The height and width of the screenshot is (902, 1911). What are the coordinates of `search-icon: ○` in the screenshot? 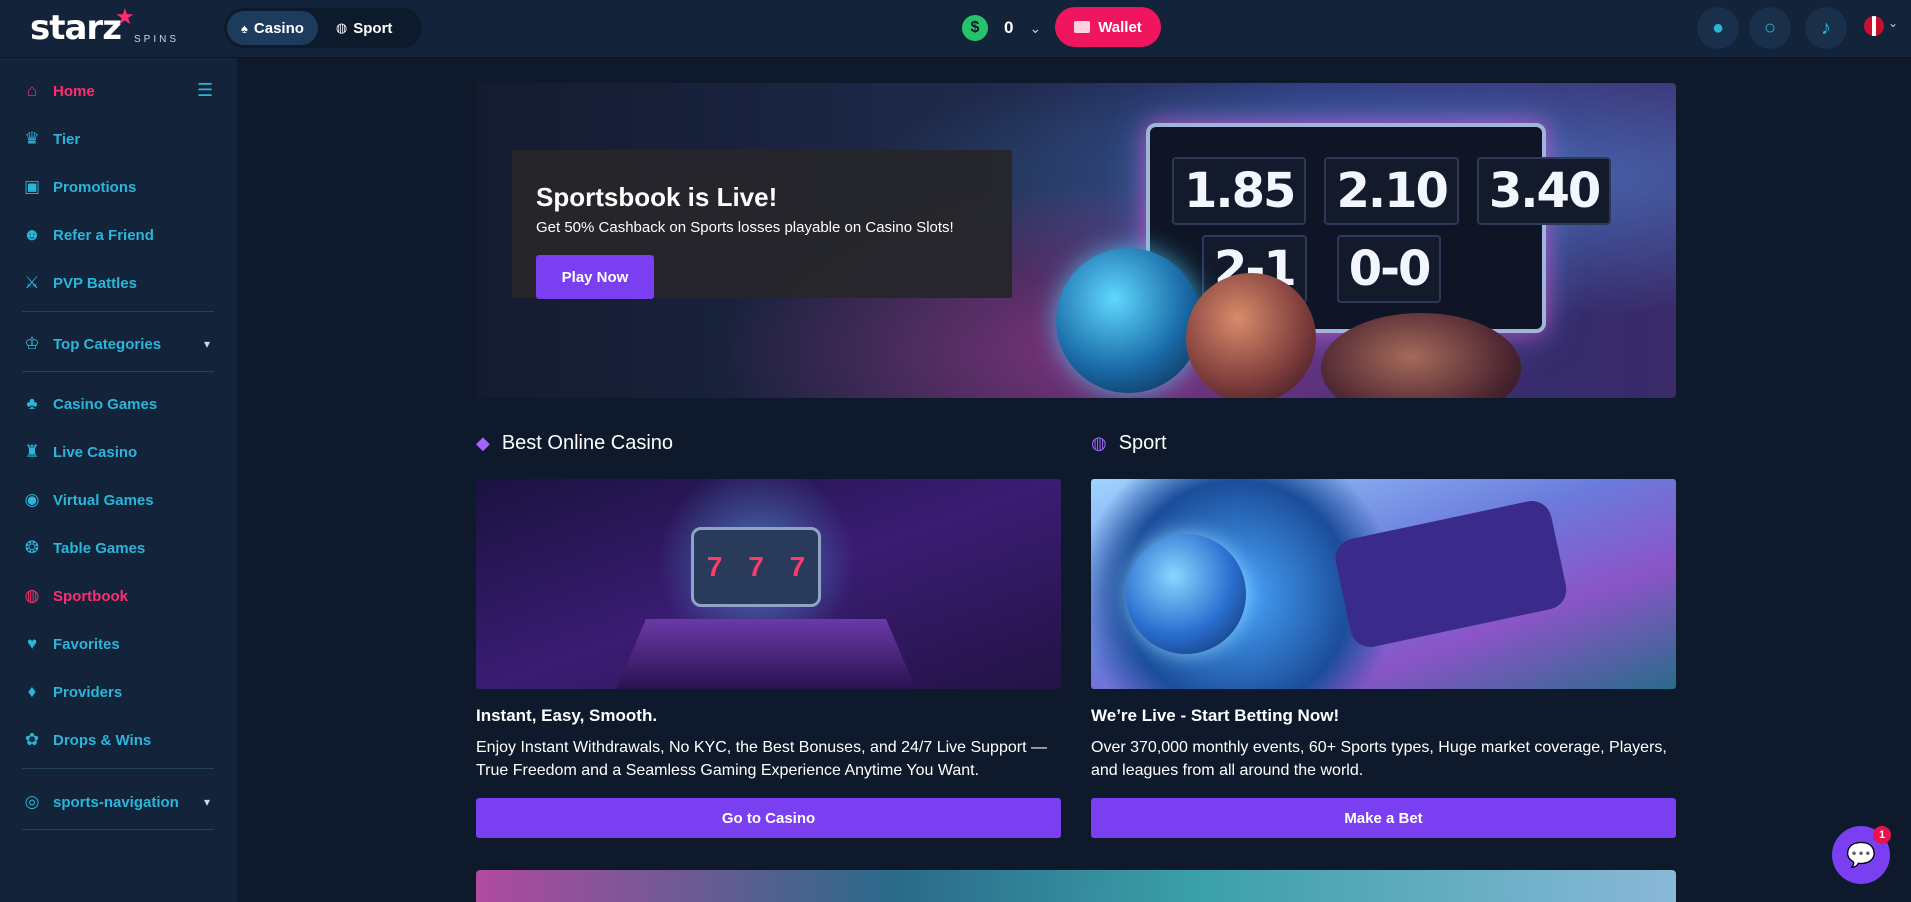 It's located at (1770, 27).